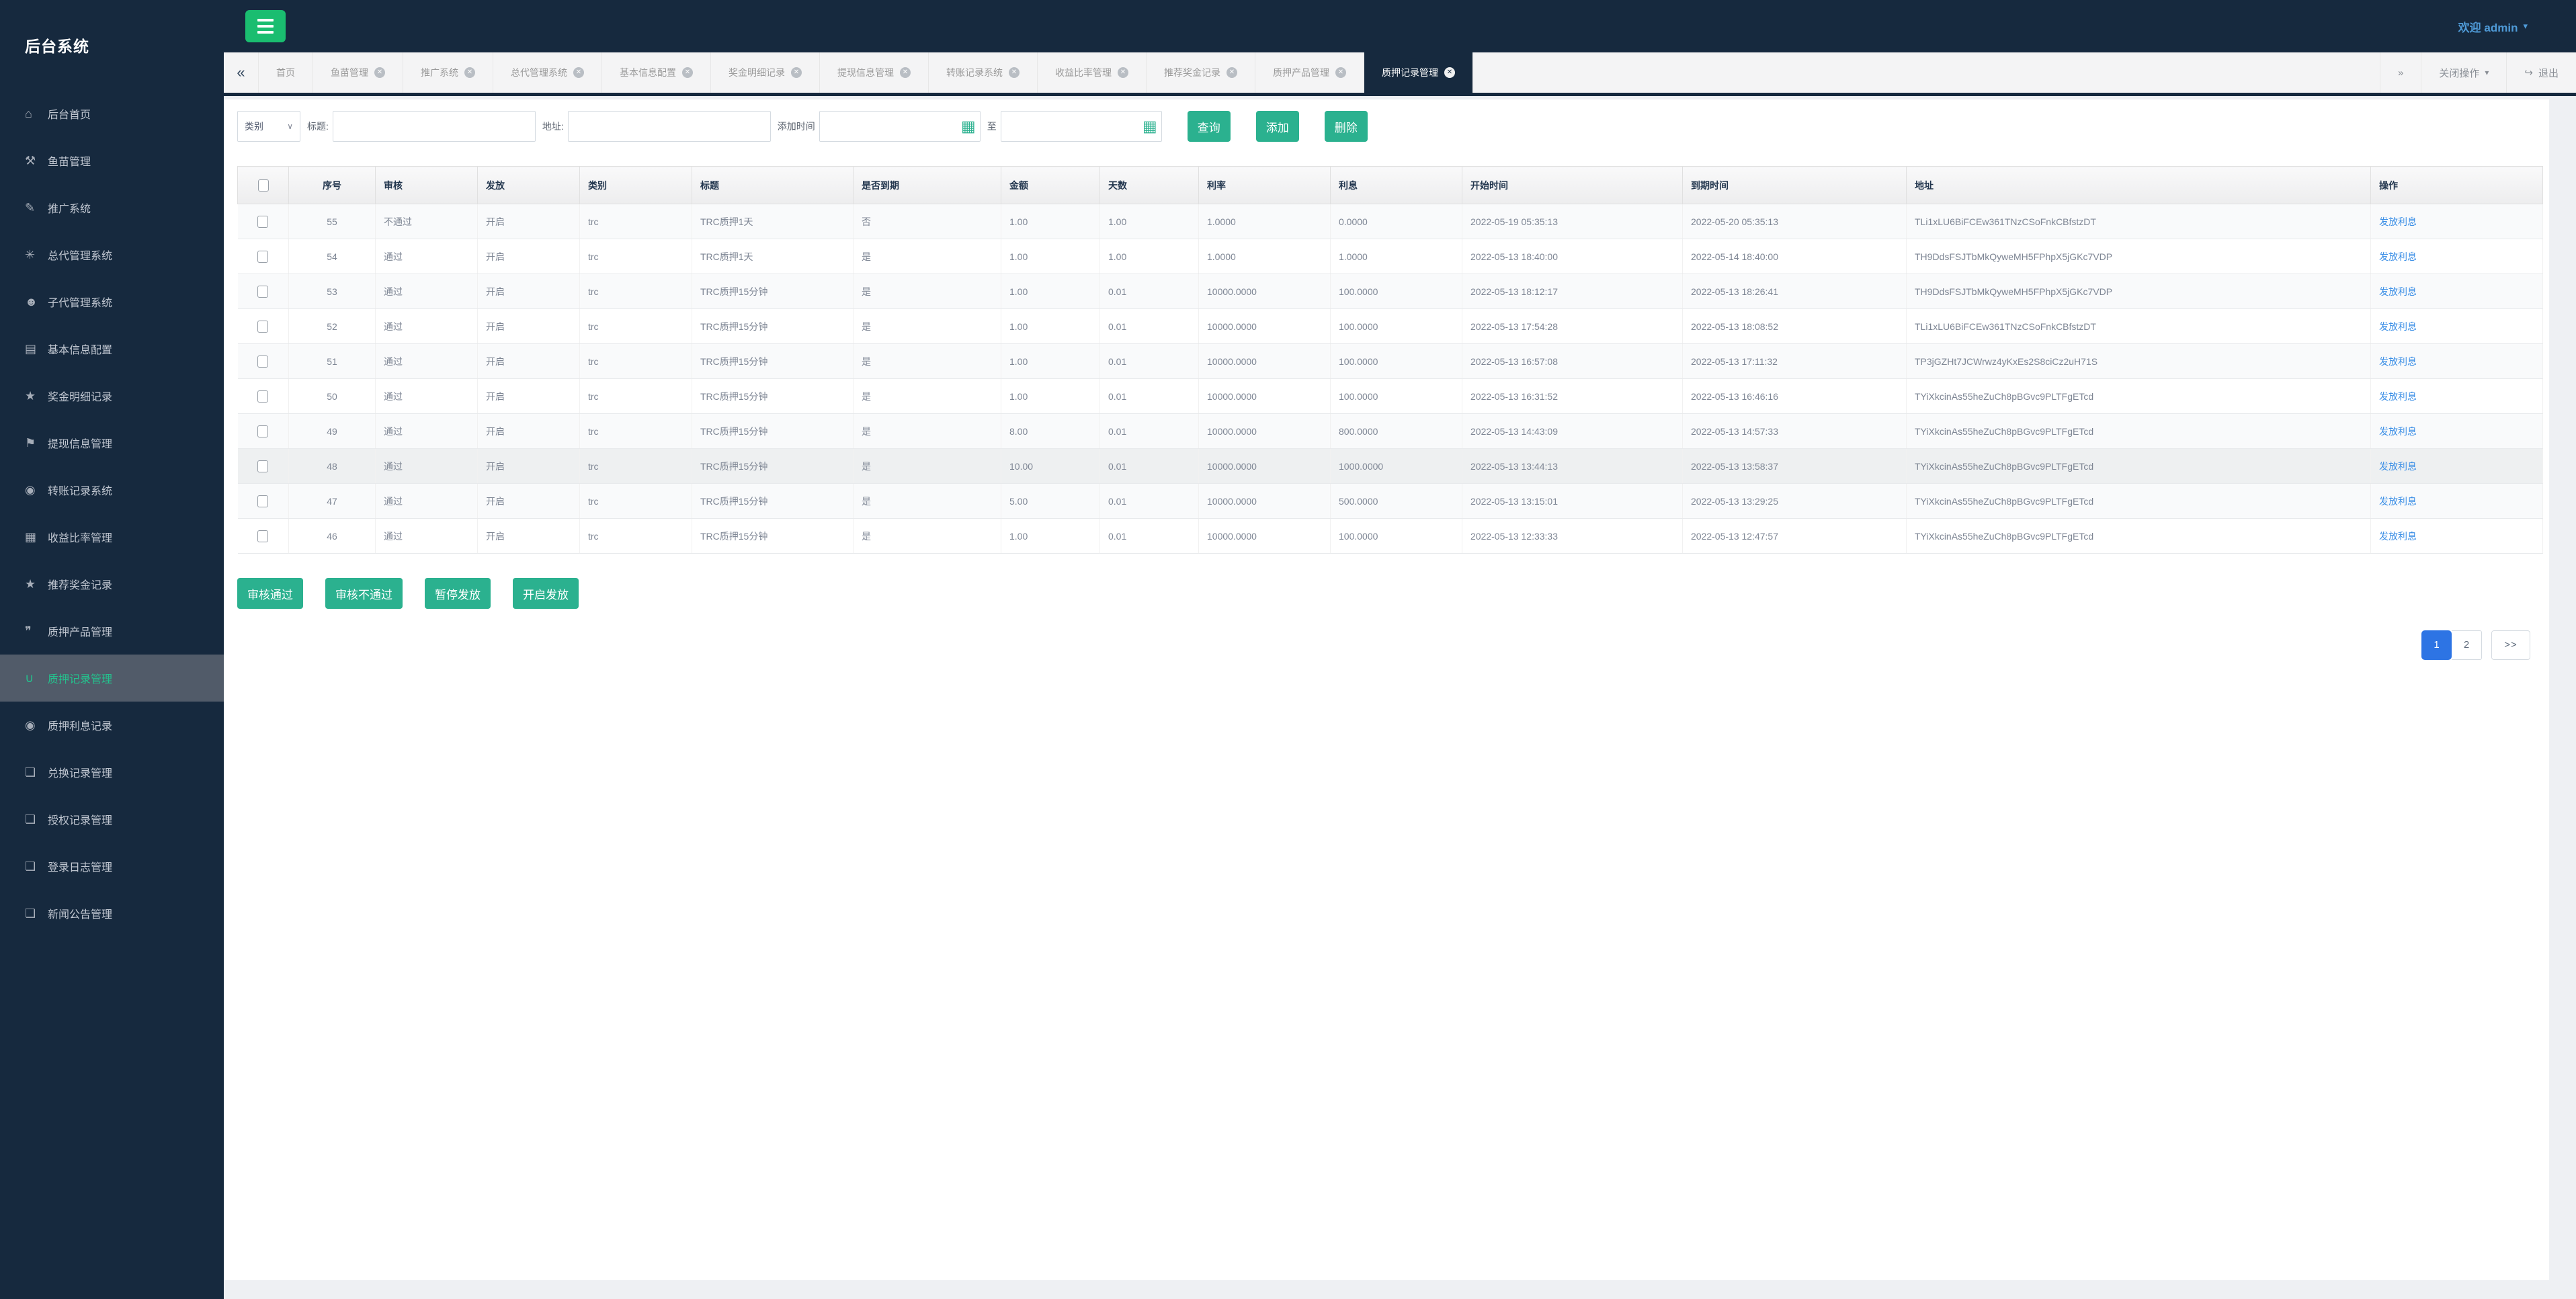  What do you see at coordinates (427, 396) in the screenshot?
I see `cell: 通过` at bounding box center [427, 396].